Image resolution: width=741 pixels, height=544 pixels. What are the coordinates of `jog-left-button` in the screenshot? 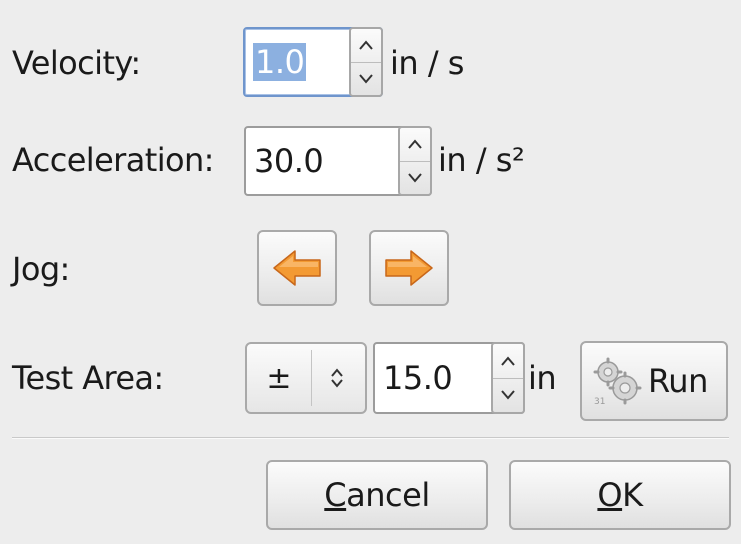 It's located at (297, 268).